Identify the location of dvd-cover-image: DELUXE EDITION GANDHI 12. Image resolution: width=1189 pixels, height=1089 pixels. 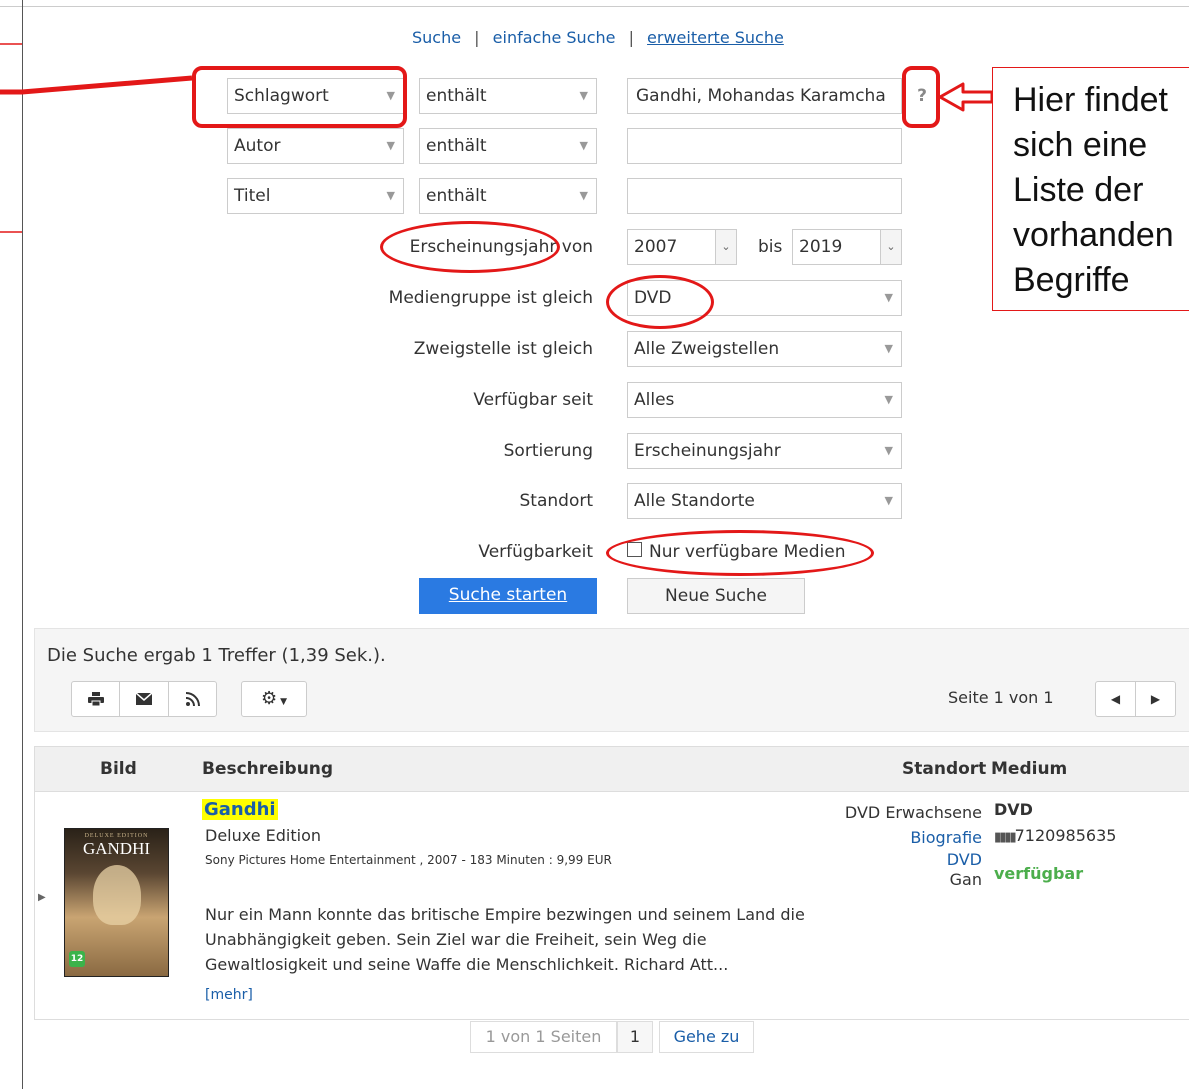
(116, 902).